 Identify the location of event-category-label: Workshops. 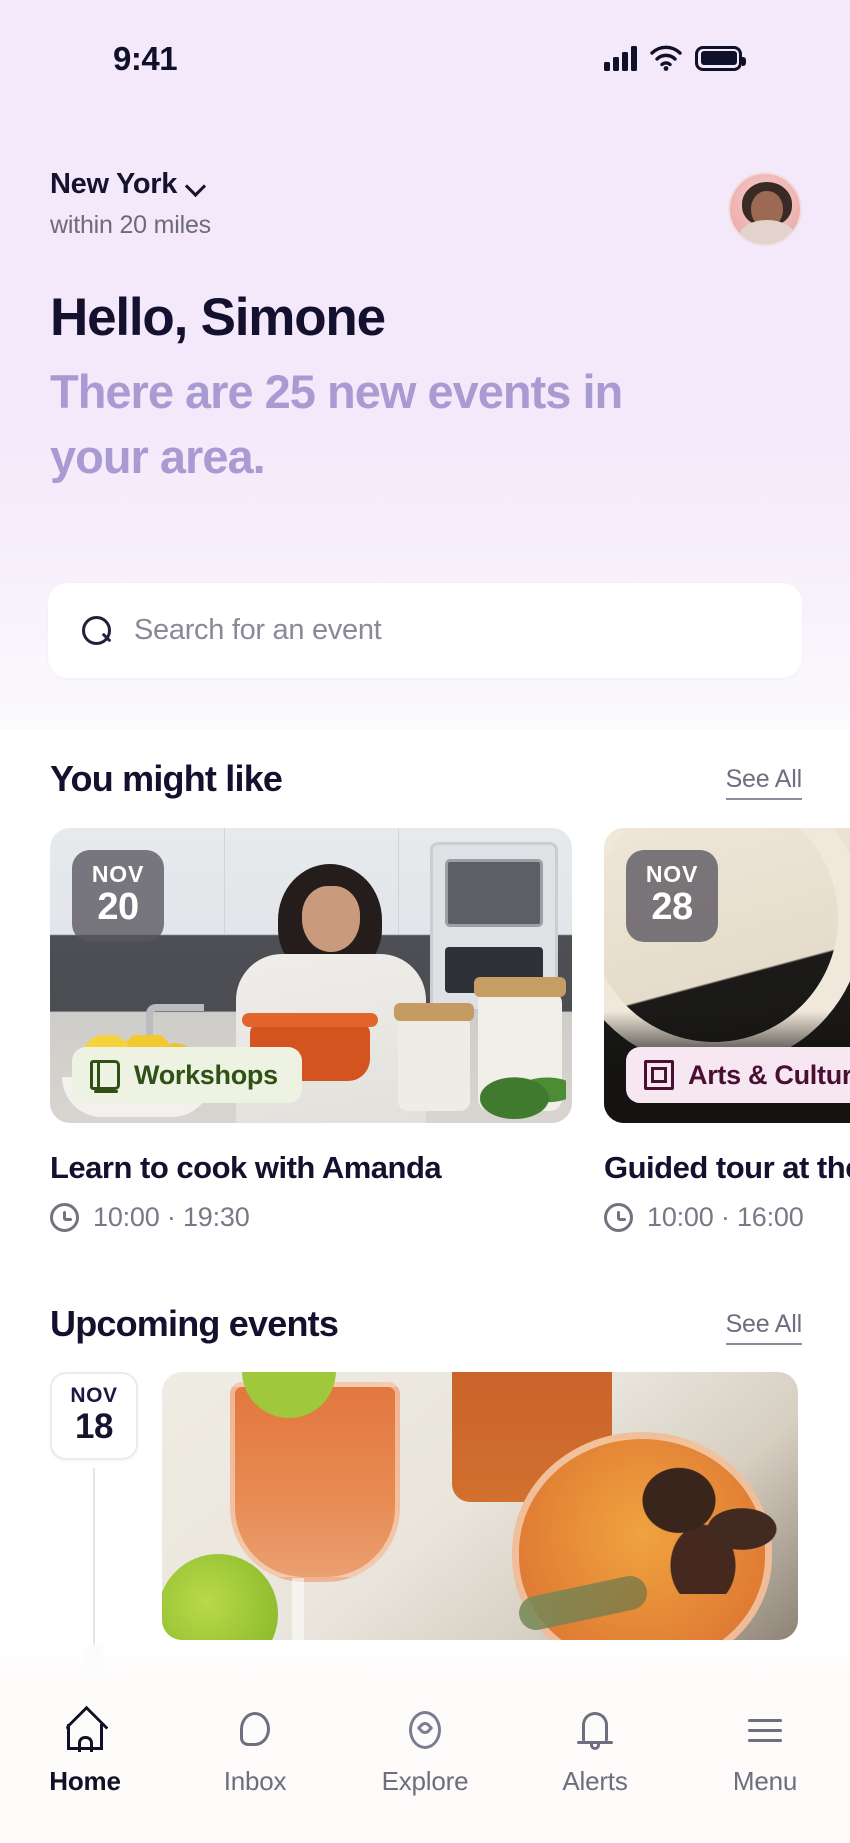
(206, 1074).